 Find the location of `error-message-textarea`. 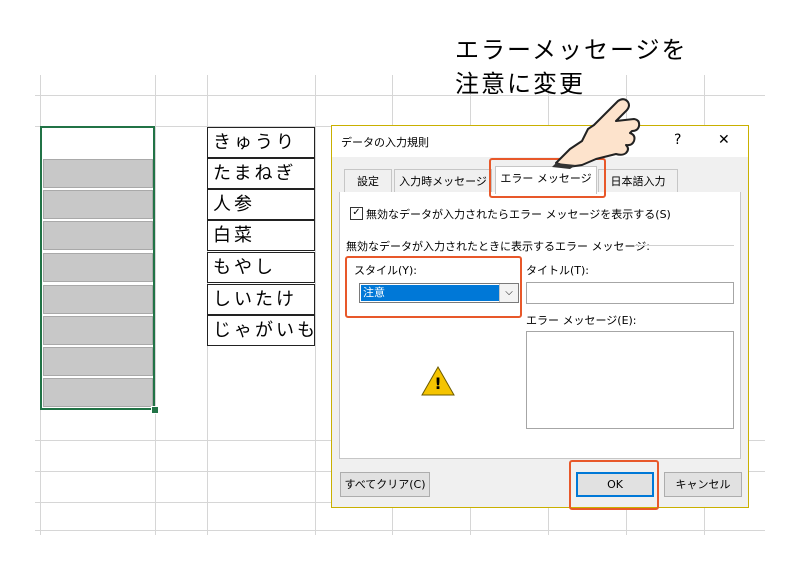

error-message-textarea is located at coordinates (630, 380).